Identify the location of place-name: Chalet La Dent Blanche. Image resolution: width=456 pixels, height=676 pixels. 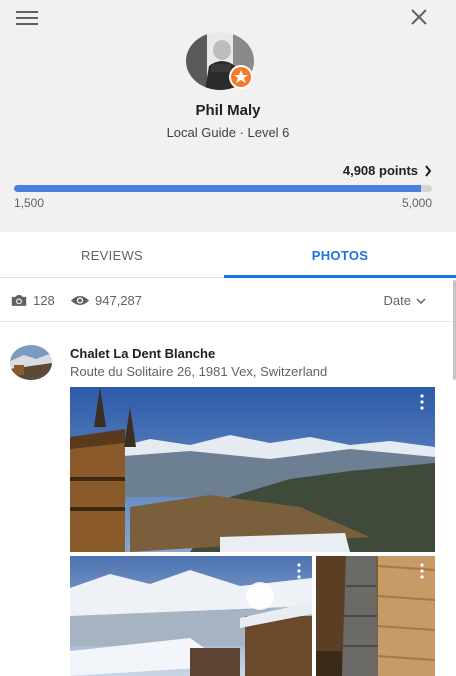
(142, 353).